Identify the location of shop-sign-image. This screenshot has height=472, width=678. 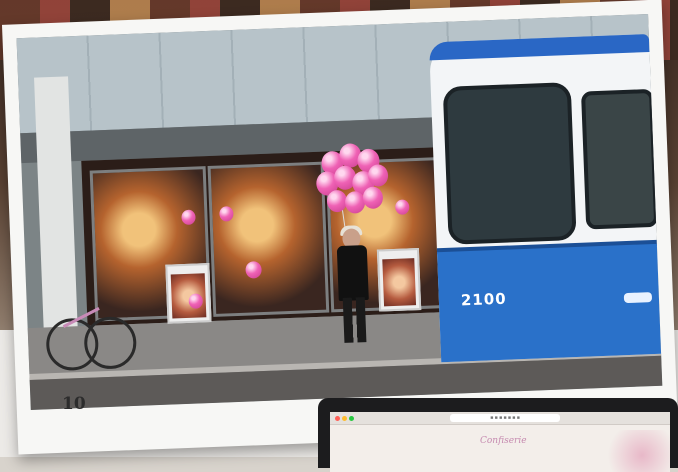
(399, 282).